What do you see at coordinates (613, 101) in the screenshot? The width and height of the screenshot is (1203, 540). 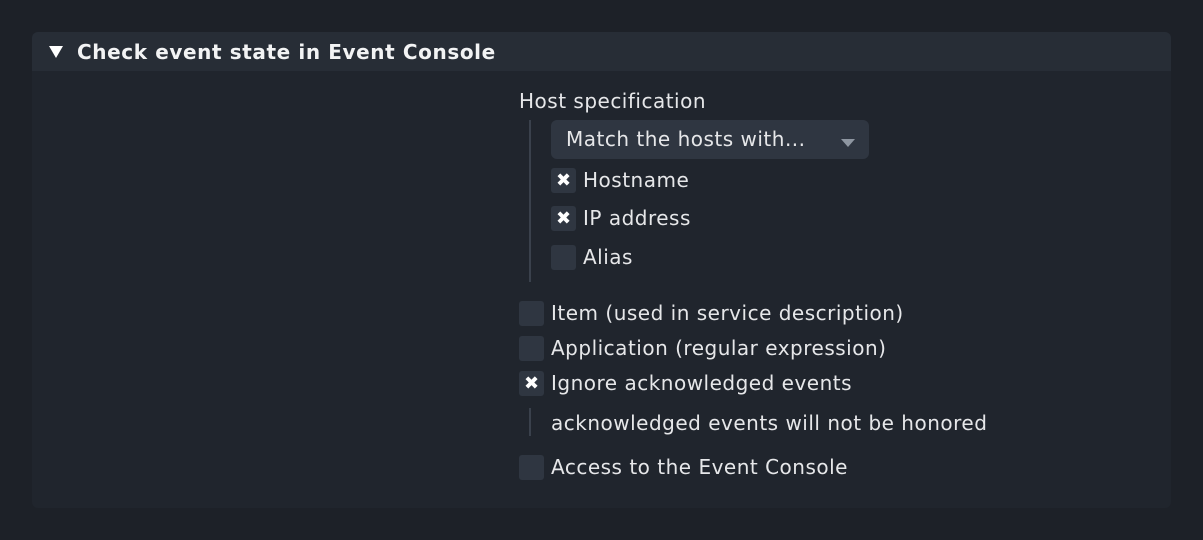 I see `host-specification-label: Host specification` at bounding box center [613, 101].